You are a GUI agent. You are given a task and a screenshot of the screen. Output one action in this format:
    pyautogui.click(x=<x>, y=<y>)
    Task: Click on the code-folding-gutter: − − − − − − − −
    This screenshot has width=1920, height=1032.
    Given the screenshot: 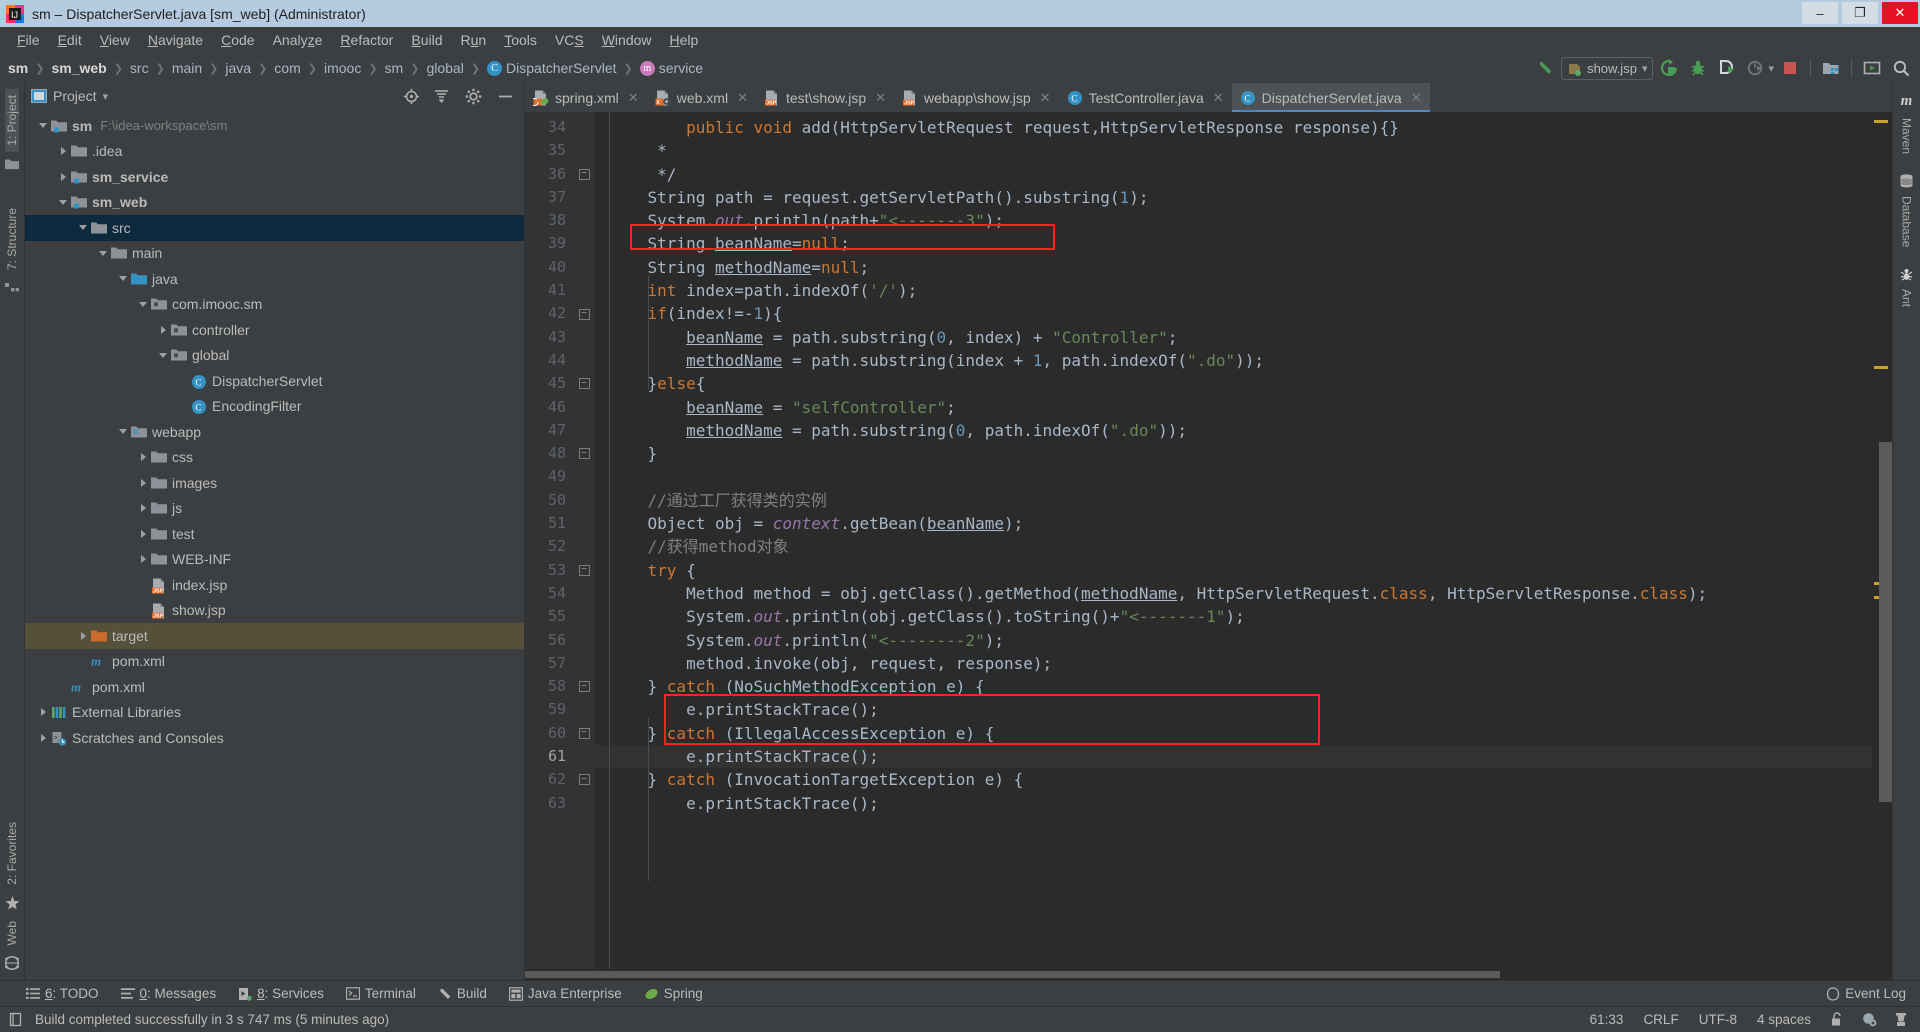 What is the action you would take?
    pyautogui.click(x=584, y=540)
    